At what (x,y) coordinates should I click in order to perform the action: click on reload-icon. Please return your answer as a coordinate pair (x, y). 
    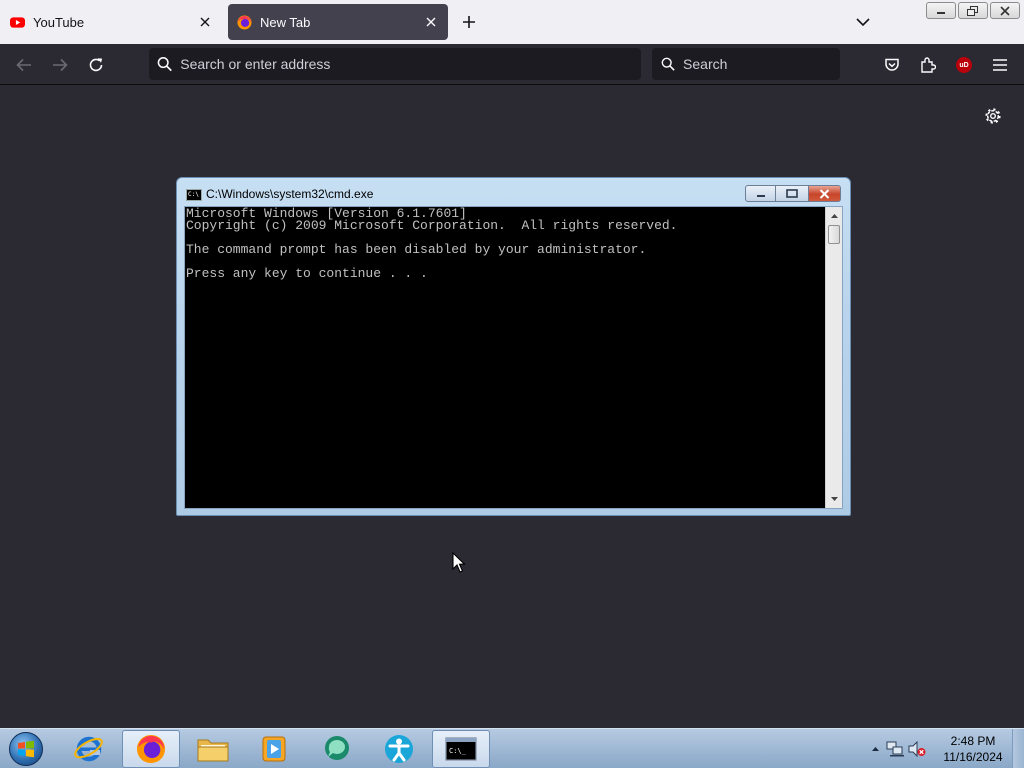
    Looking at the image, I should click on (96, 65).